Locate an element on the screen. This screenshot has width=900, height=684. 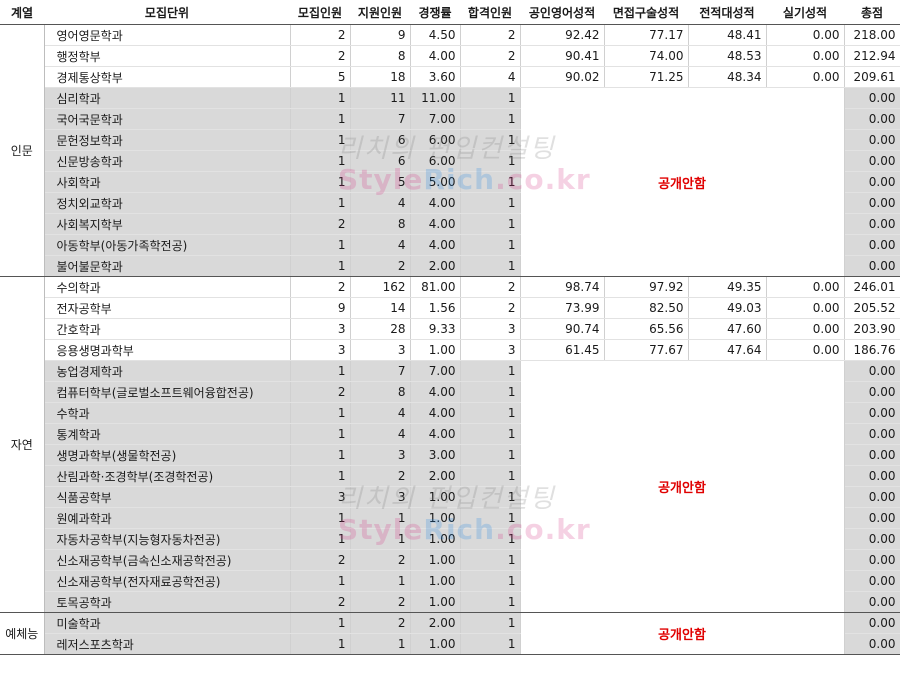
unit-name: 사회학과 is located at coordinates (167, 182).